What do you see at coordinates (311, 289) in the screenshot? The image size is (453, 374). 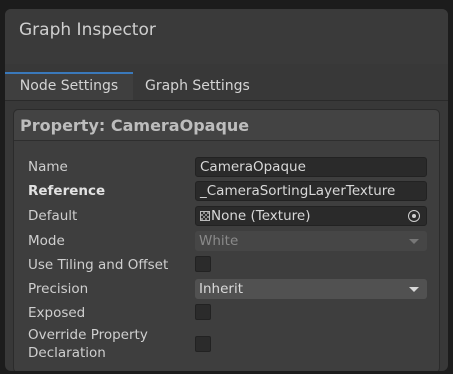 I see `precision-dropdown: Inherit` at bounding box center [311, 289].